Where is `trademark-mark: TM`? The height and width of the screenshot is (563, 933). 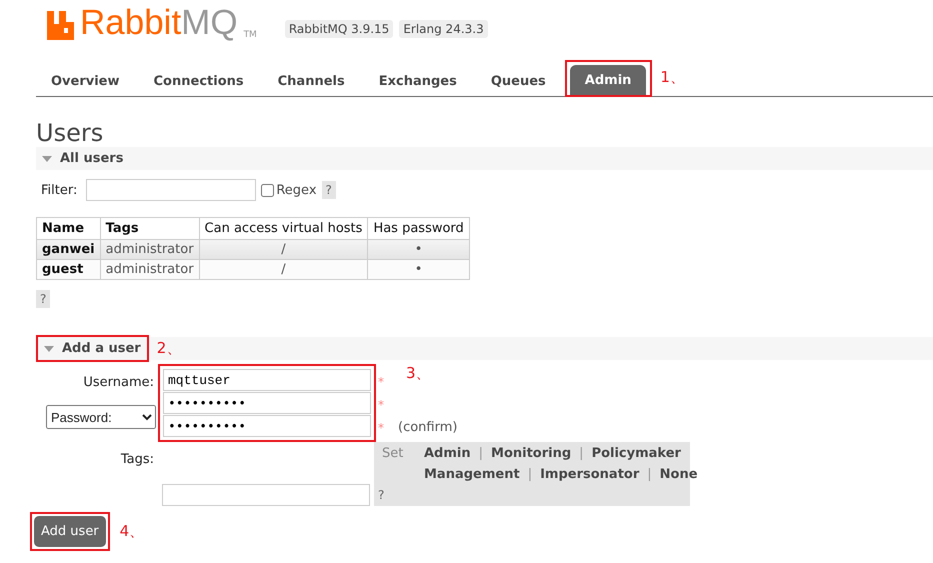
trademark-mark: TM is located at coordinates (250, 35).